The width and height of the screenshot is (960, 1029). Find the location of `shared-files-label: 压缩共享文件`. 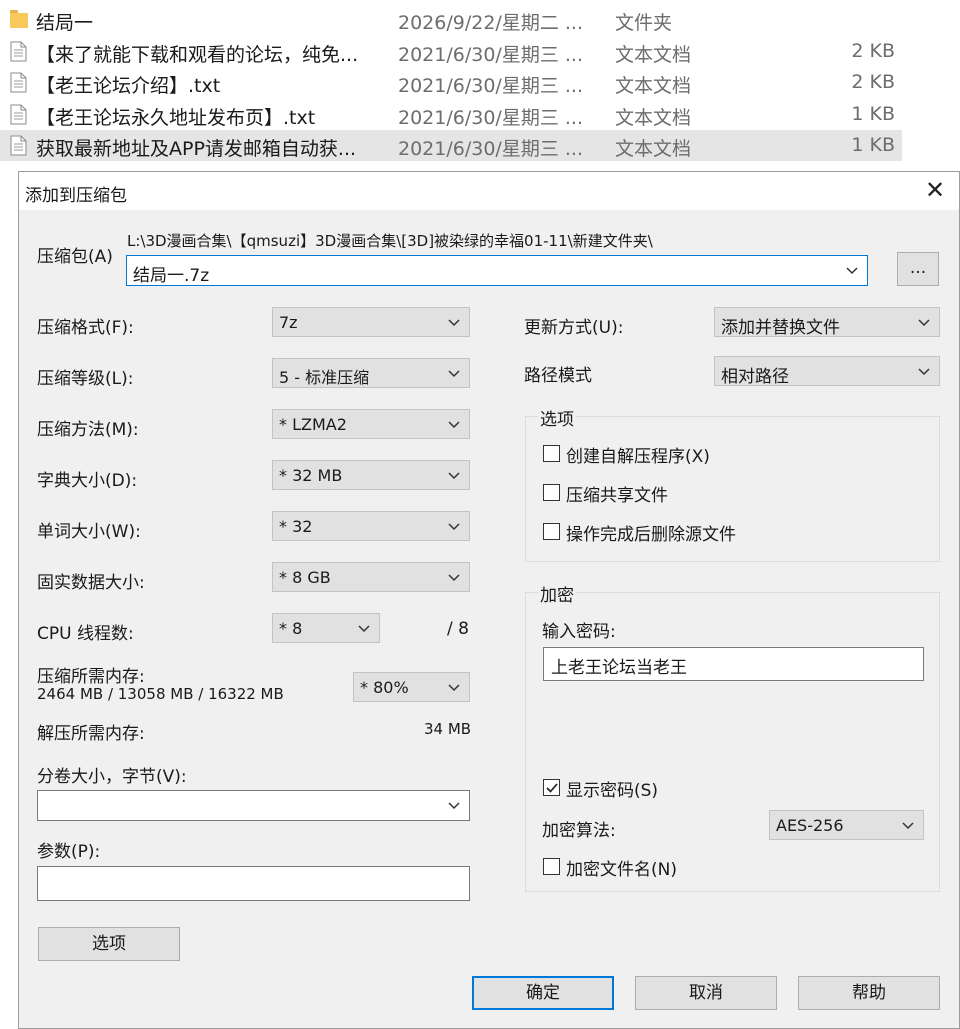

shared-files-label: 压缩共享文件 is located at coordinates (617, 496).